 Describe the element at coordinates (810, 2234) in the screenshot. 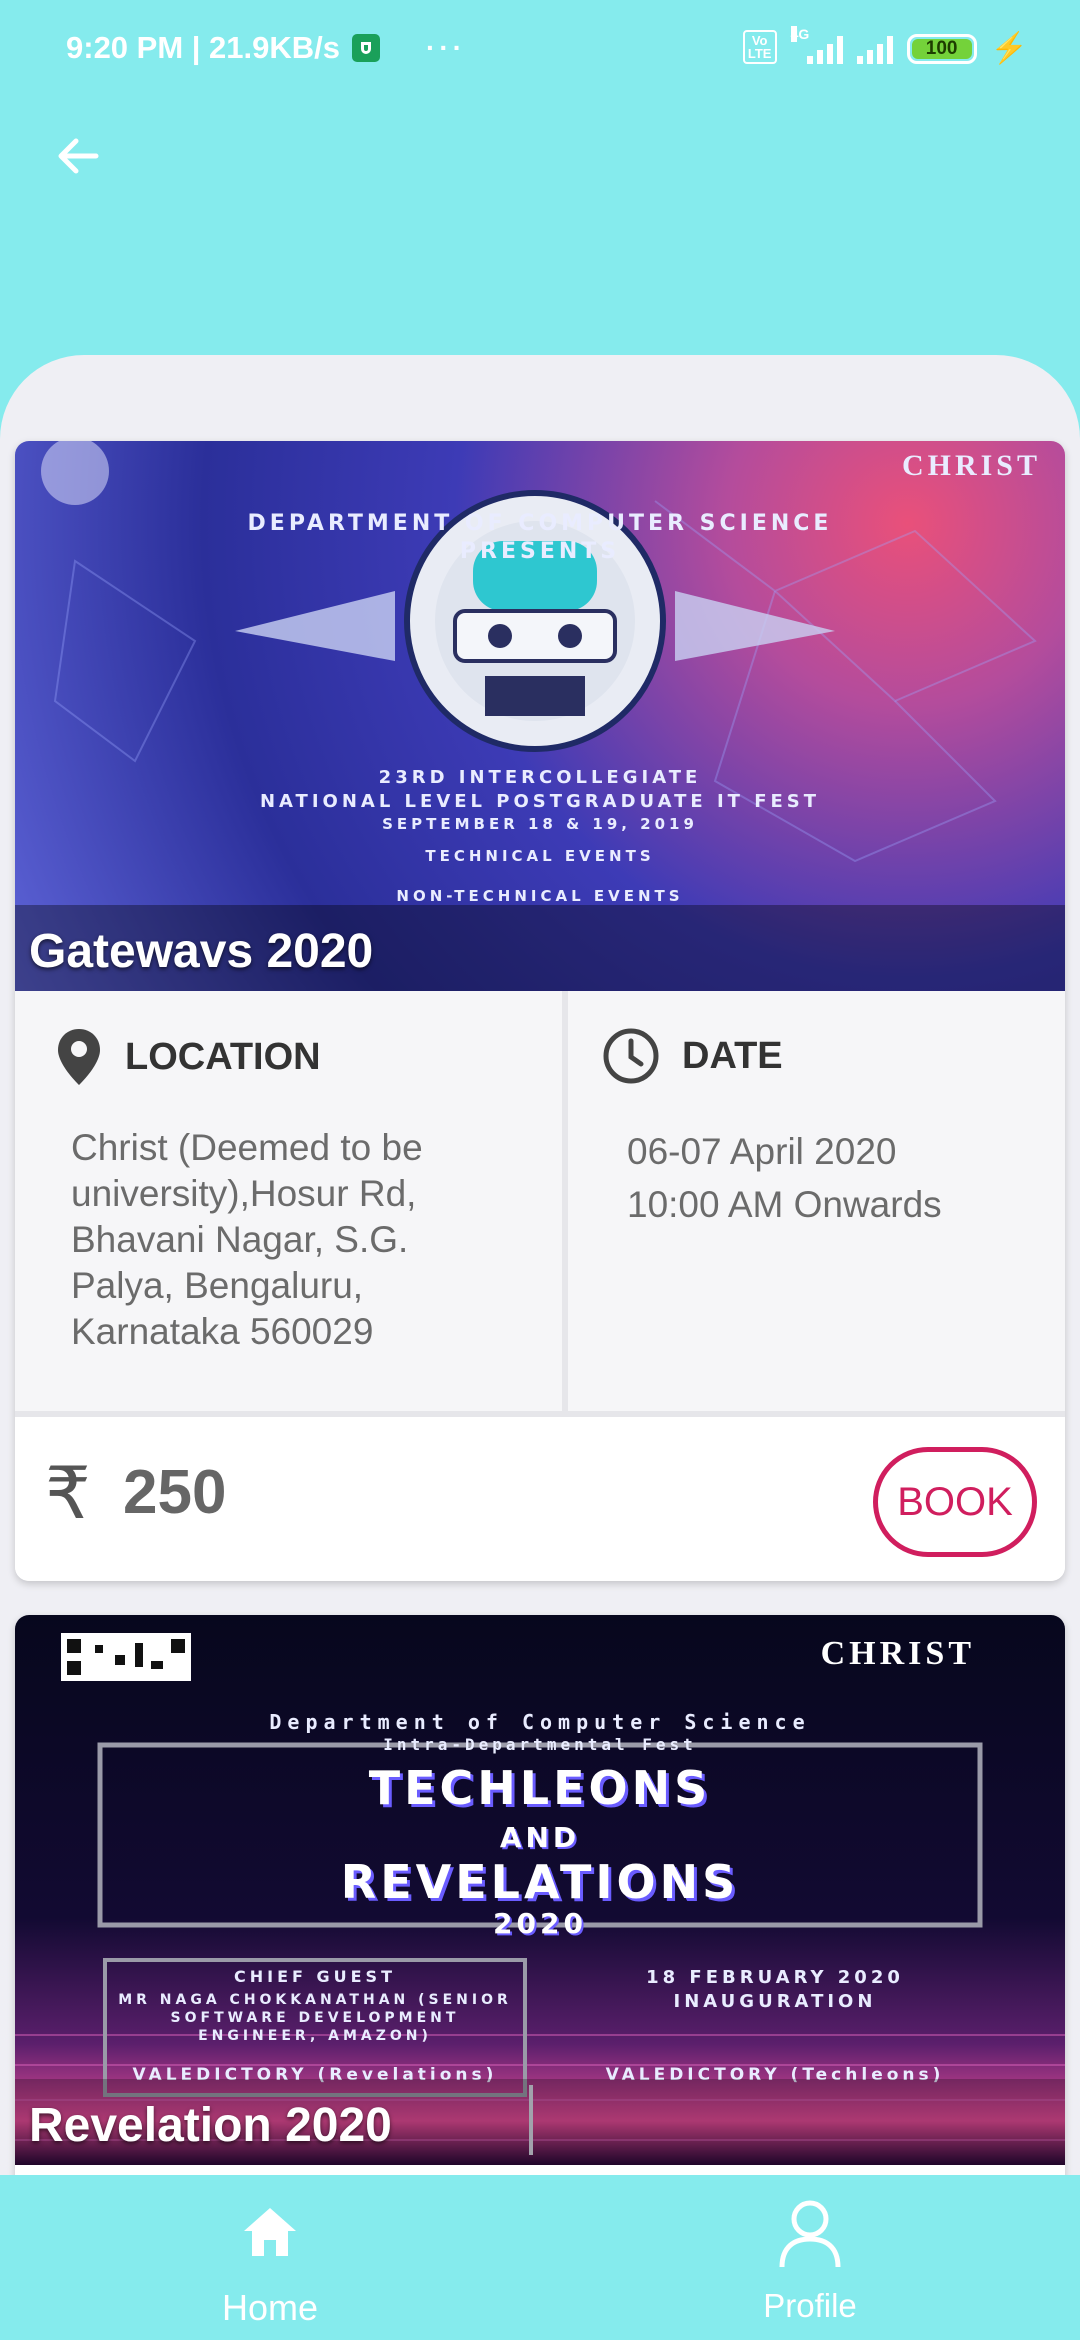

I see `profile-icon` at that location.